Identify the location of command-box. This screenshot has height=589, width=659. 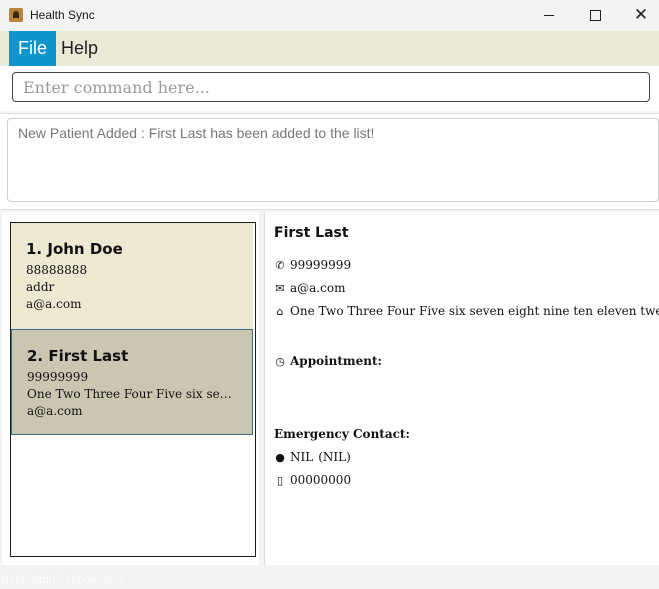
(329, 88).